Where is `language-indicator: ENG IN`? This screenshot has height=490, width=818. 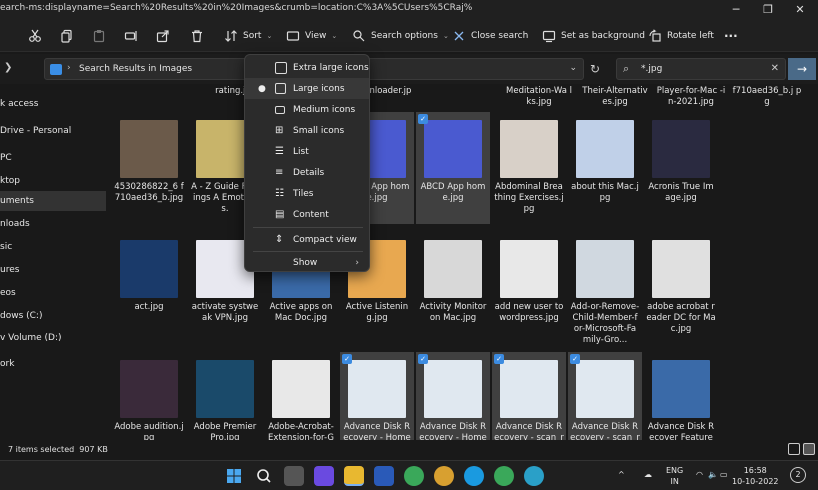 language-indicator: ENG IN is located at coordinates (674, 476).